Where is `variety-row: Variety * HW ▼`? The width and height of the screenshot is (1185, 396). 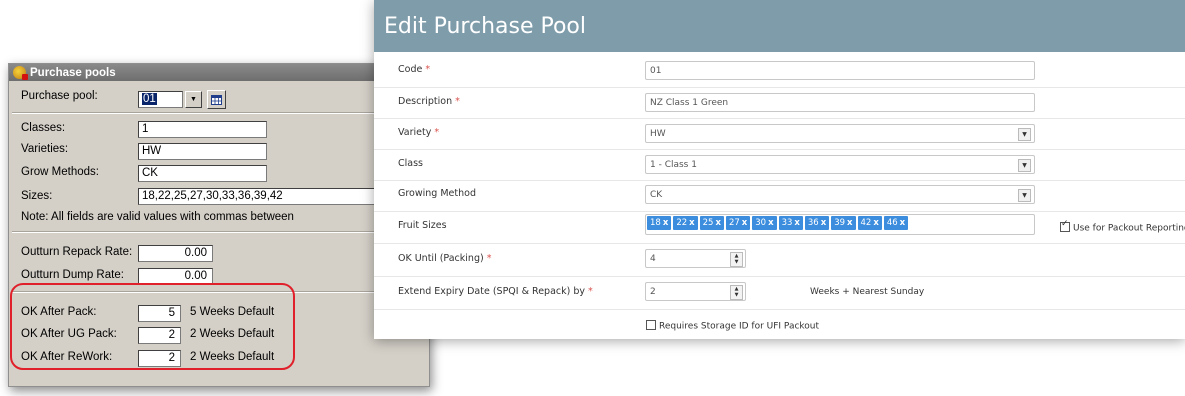
variety-row: Variety * HW ▼ is located at coordinates (779, 134).